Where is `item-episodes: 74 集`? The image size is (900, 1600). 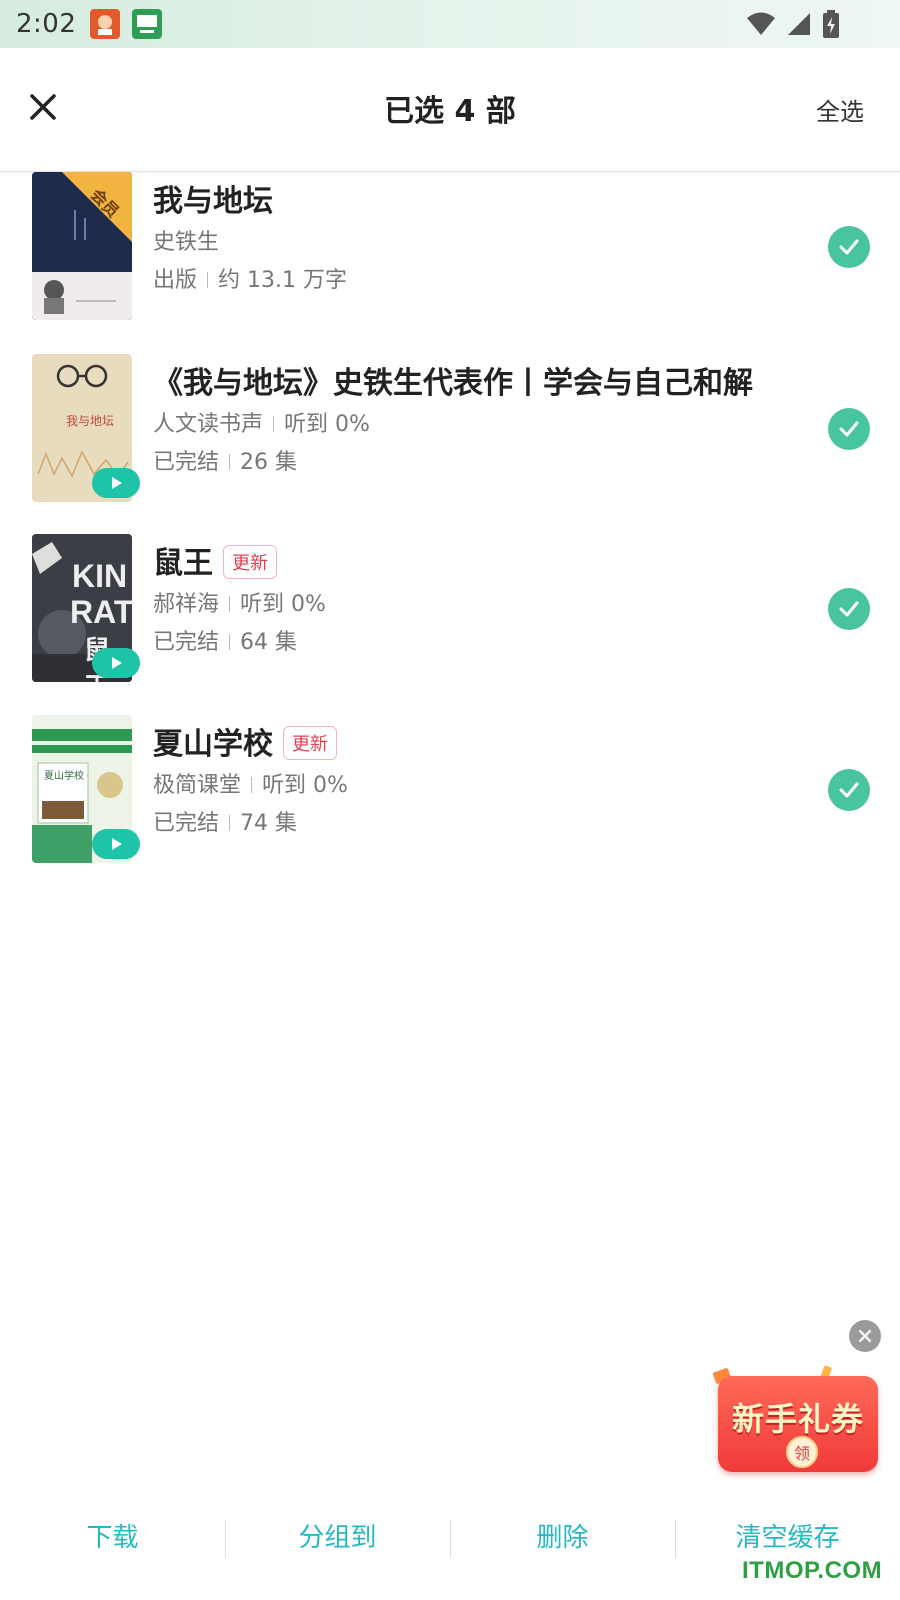 item-episodes: 74 集 is located at coordinates (269, 823).